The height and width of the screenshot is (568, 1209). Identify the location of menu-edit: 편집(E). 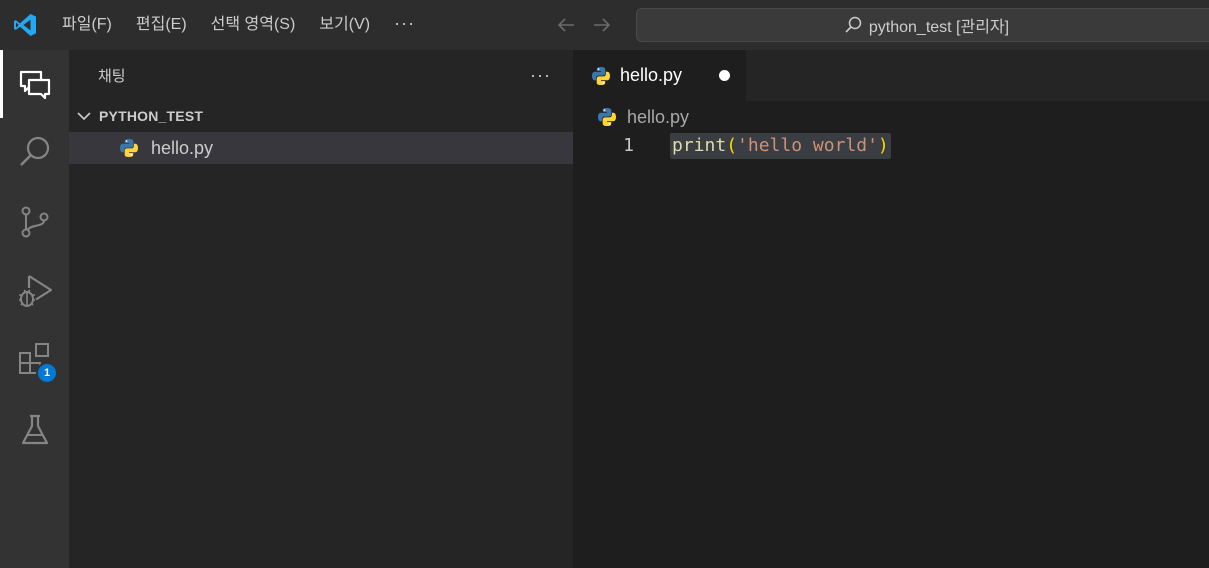
(161, 25).